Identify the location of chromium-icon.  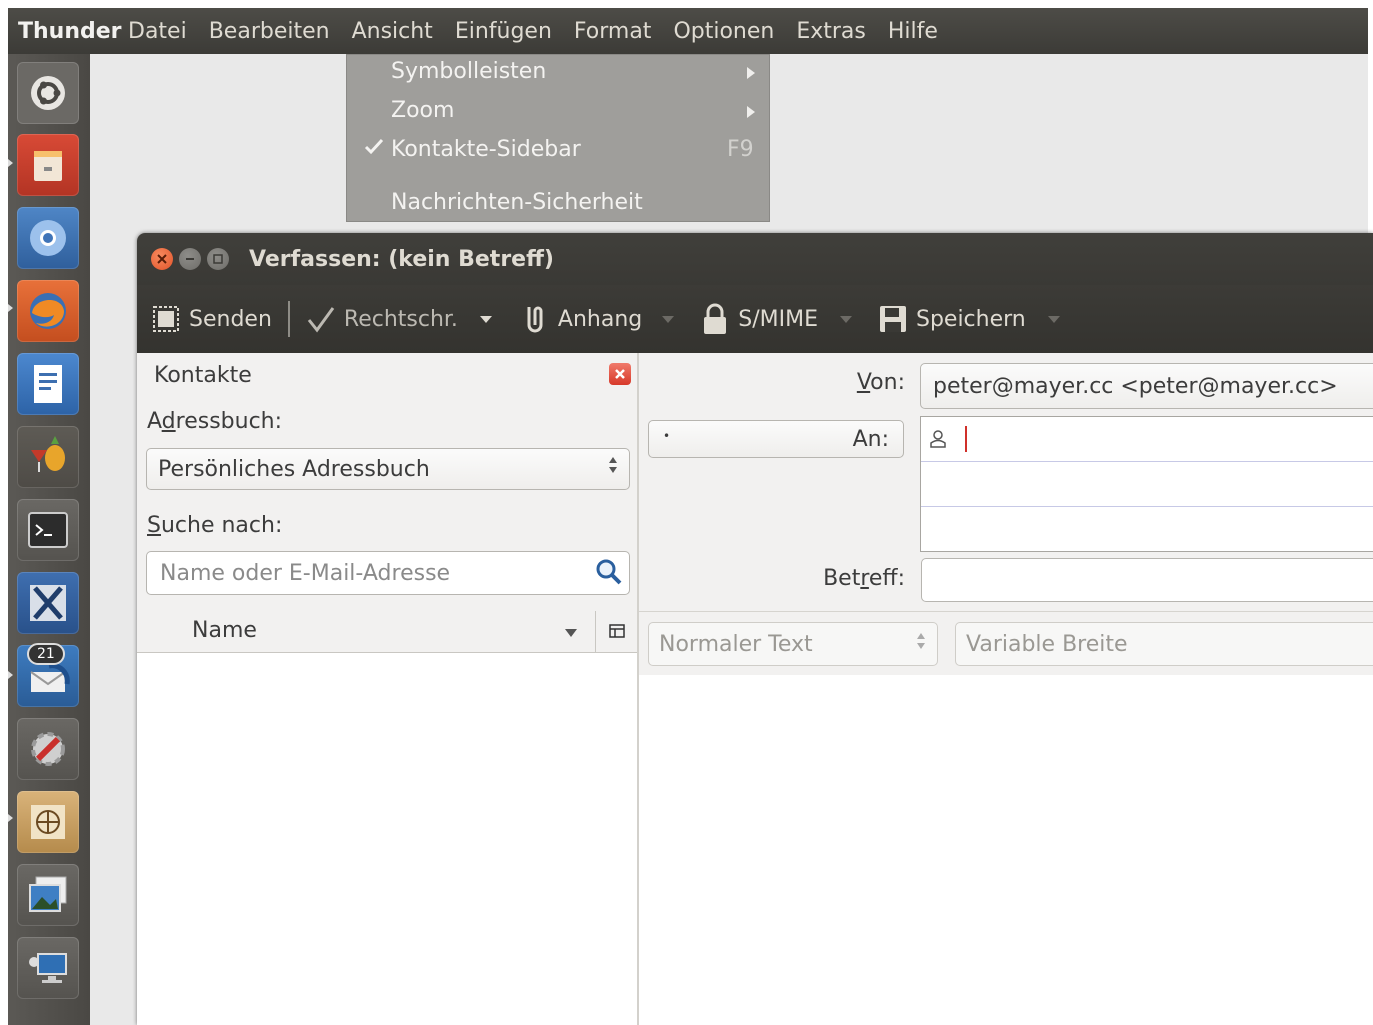
(48, 238).